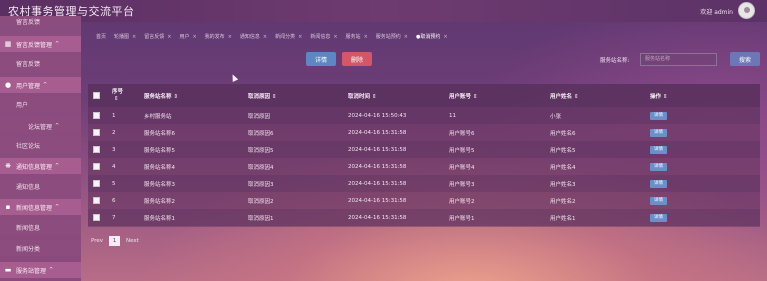 This screenshot has height=281, width=767. I want to click on cell-account: 用户账号1, so click(462, 218).